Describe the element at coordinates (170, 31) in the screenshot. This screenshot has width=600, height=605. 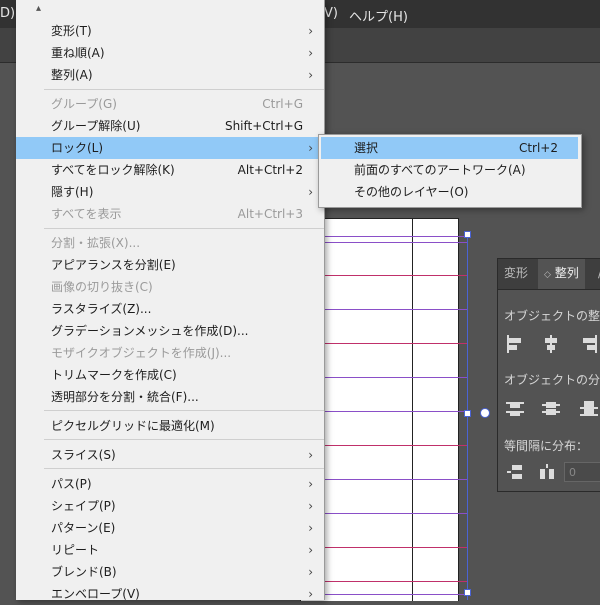
I see `menu-item: 変形(T) ›` at that location.